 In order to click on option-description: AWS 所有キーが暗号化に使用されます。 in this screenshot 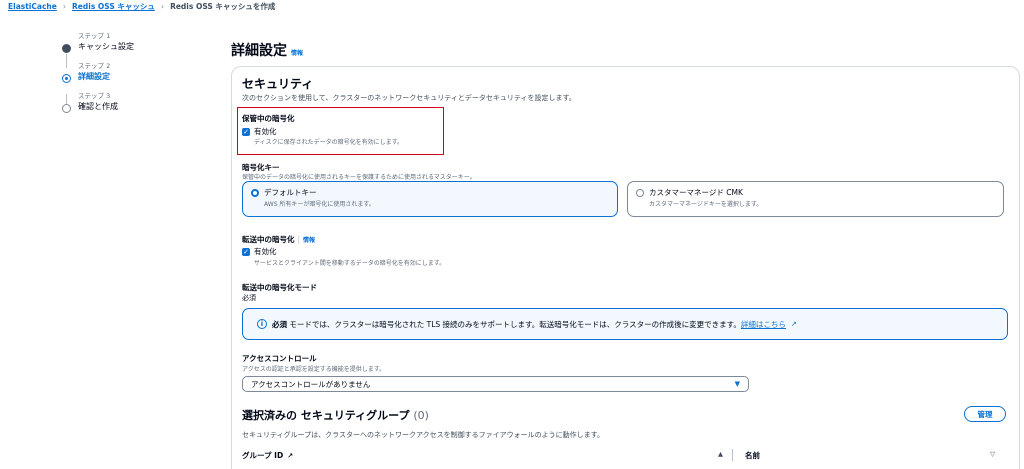, I will do `click(319, 204)`.